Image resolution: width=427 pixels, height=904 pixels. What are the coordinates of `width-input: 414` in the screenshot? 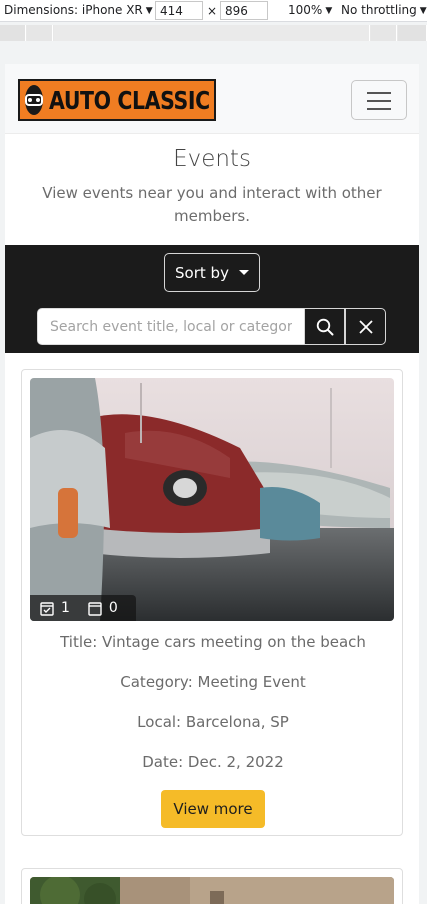 It's located at (179, 10).